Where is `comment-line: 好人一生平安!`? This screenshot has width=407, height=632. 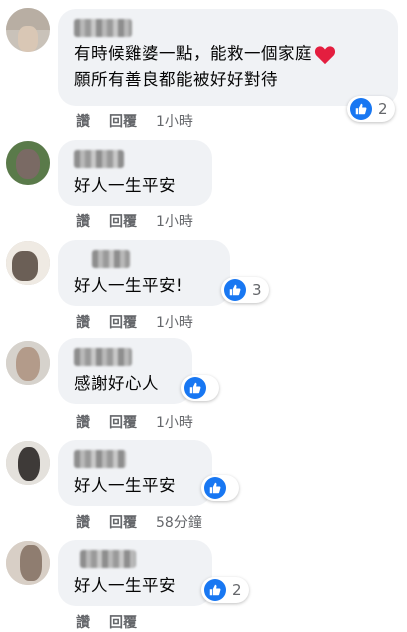
comment-line: 好人一生平安! is located at coordinates (129, 285).